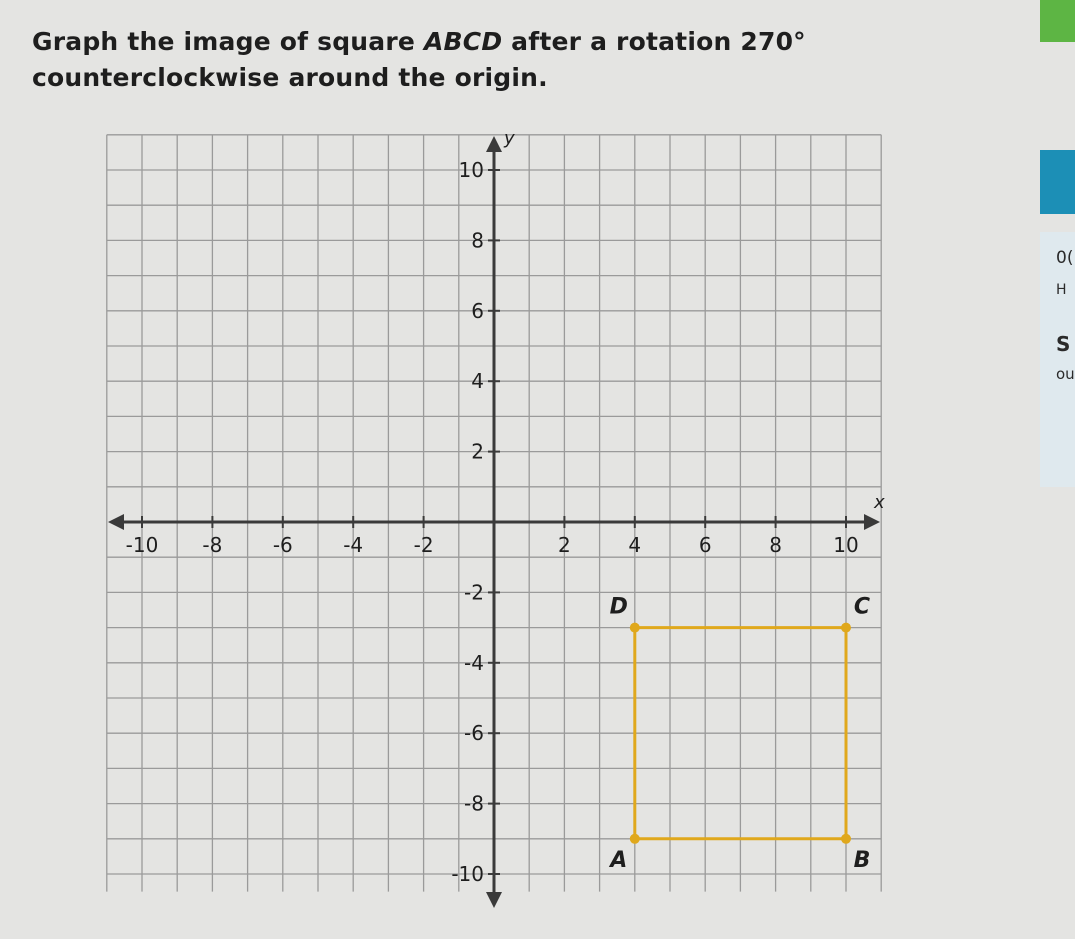  Describe the element at coordinates (619, 607) in the screenshot. I see `vertex-label-d: D` at that location.